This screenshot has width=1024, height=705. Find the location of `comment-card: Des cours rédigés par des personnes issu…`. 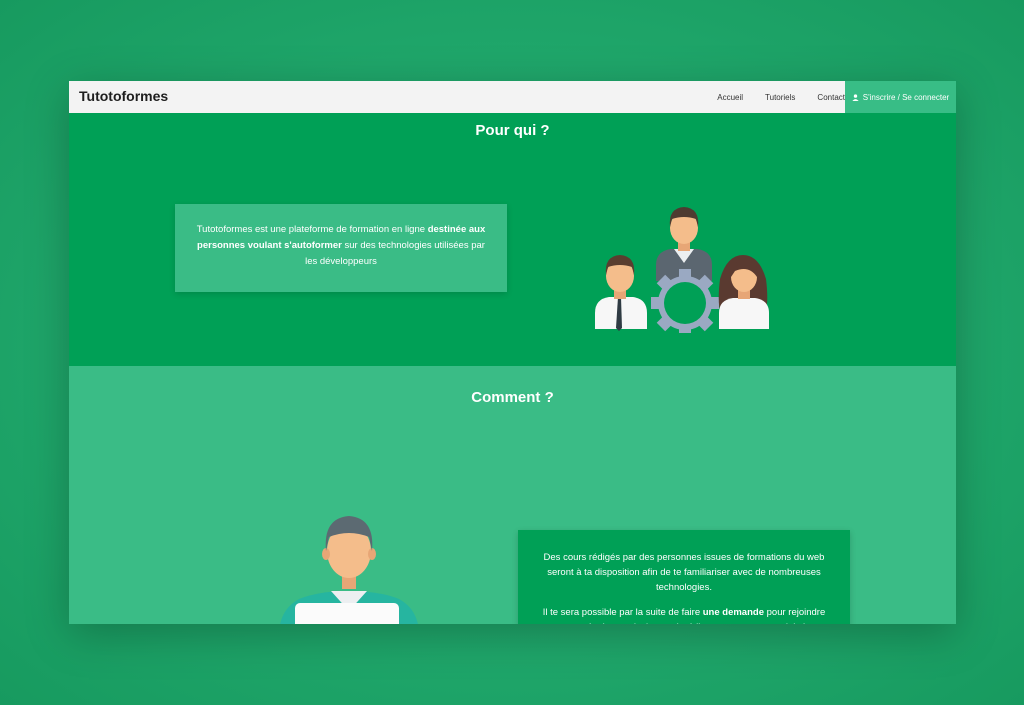

comment-card: Des cours rédigés par des personnes issu… is located at coordinates (684, 577).